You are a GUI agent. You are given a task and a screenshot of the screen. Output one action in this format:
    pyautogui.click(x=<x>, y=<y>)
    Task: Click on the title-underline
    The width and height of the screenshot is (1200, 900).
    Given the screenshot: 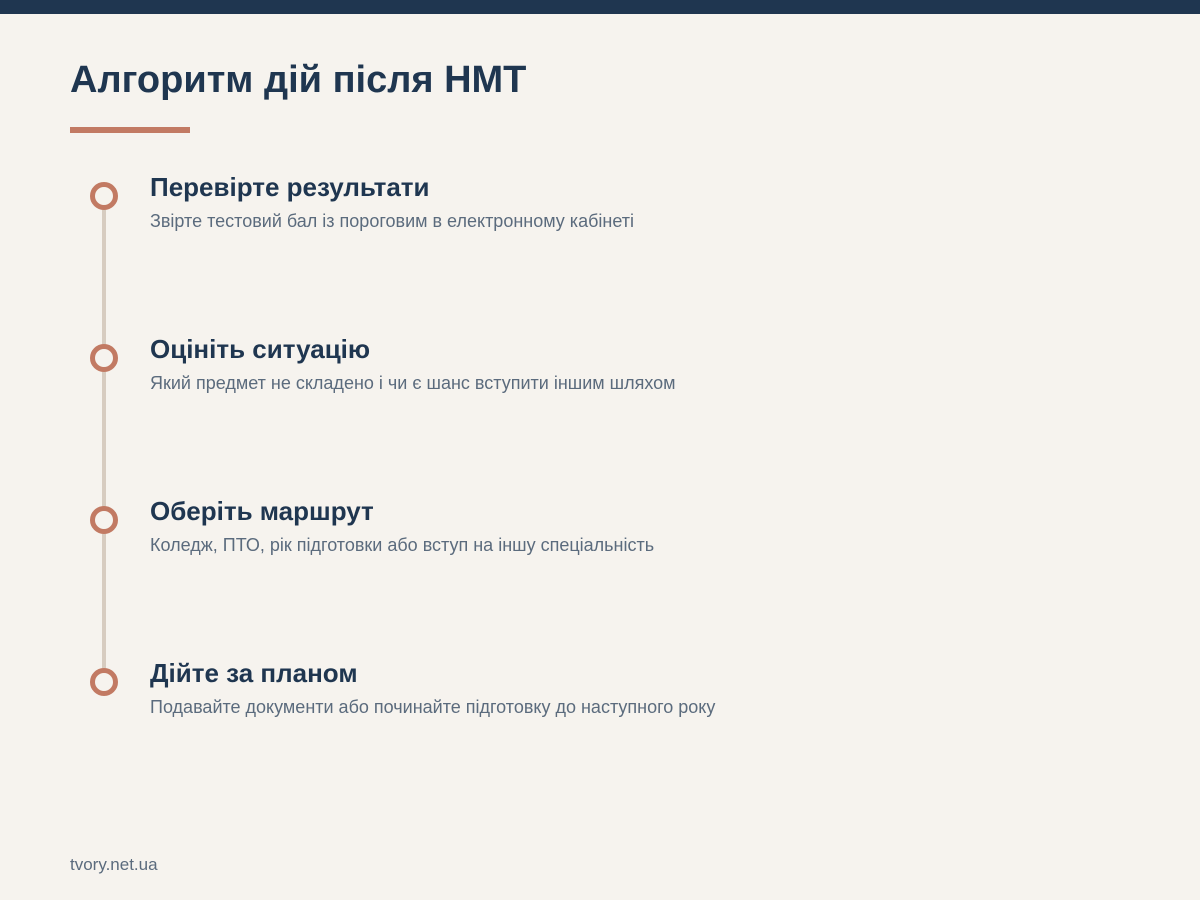 What is the action you would take?
    pyautogui.click(x=130, y=130)
    